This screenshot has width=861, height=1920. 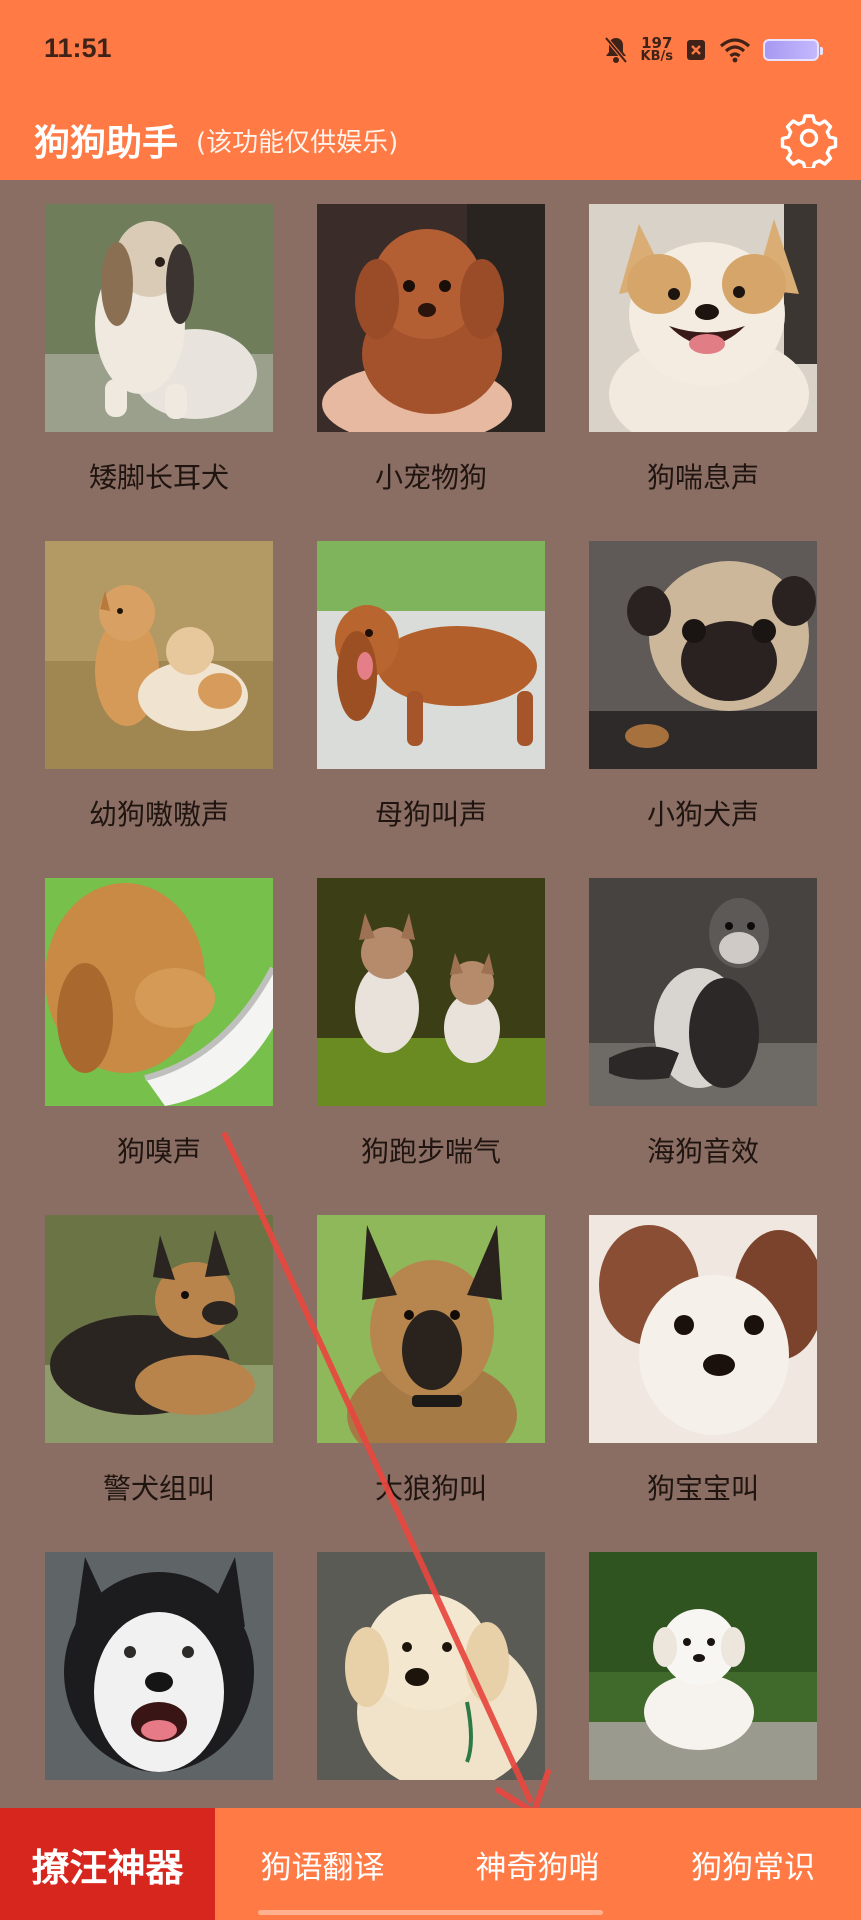 What do you see at coordinates (430, 814) in the screenshot?
I see `sound-card-label: 母狗叫声` at bounding box center [430, 814].